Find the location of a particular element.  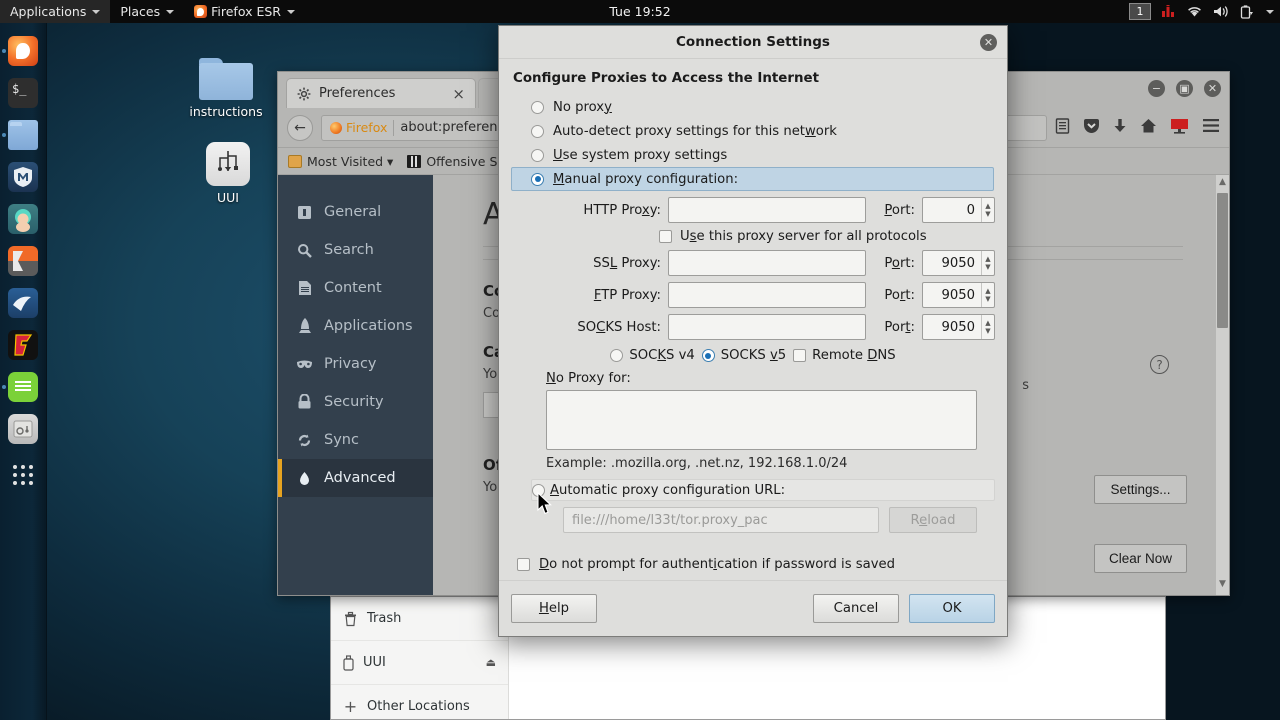

maximize-button: ▣ is located at coordinates (1184, 88).